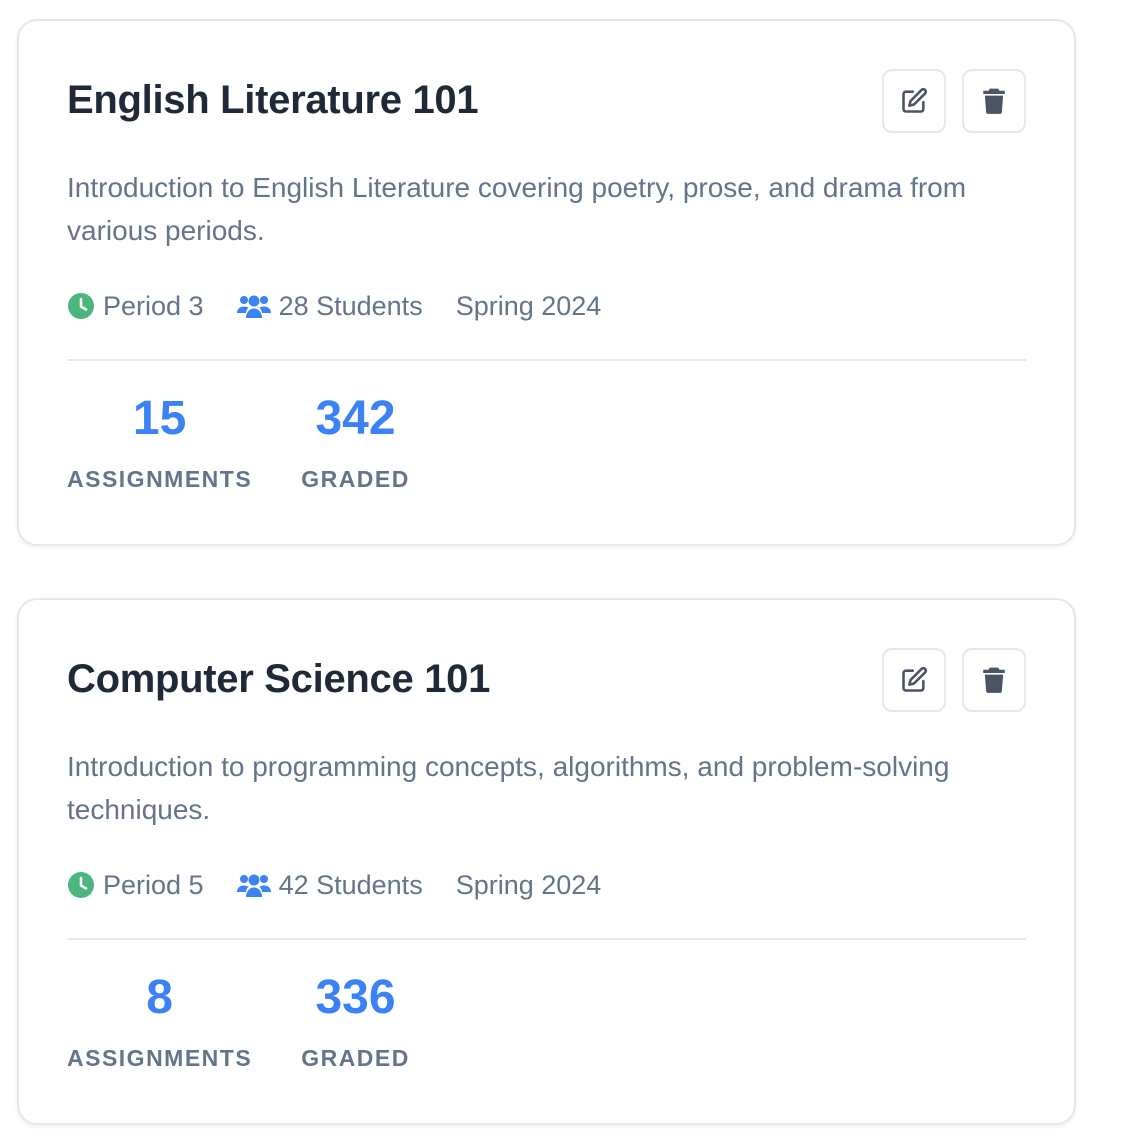  I want to click on period-label: Period 3, so click(153, 305).